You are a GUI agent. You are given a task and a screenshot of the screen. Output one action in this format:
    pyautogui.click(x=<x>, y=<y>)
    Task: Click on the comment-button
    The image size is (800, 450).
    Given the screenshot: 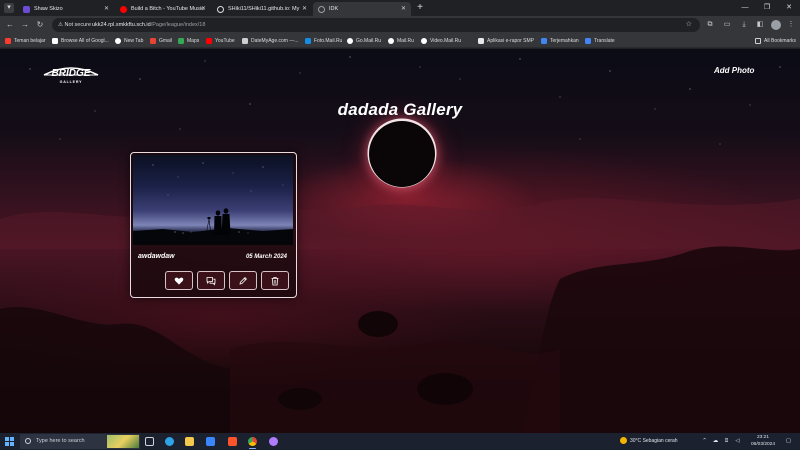 What is the action you would take?
    pyautogui.click(x=211, y=280)
    